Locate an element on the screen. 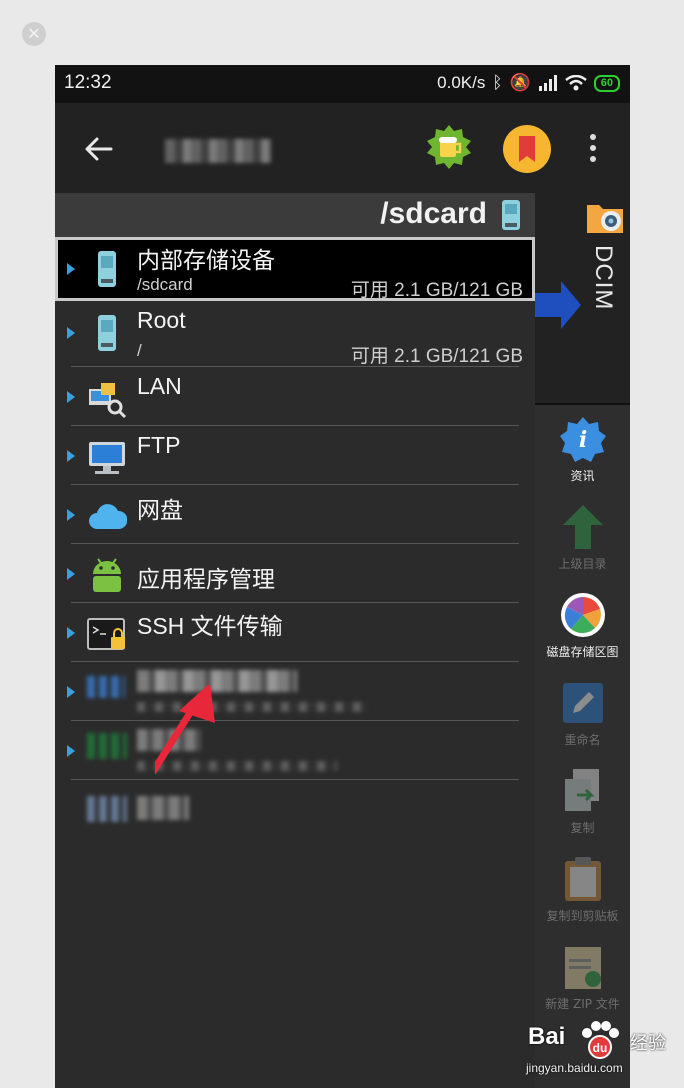  rename-label: 重命名 is located at coordinates (582, 740).